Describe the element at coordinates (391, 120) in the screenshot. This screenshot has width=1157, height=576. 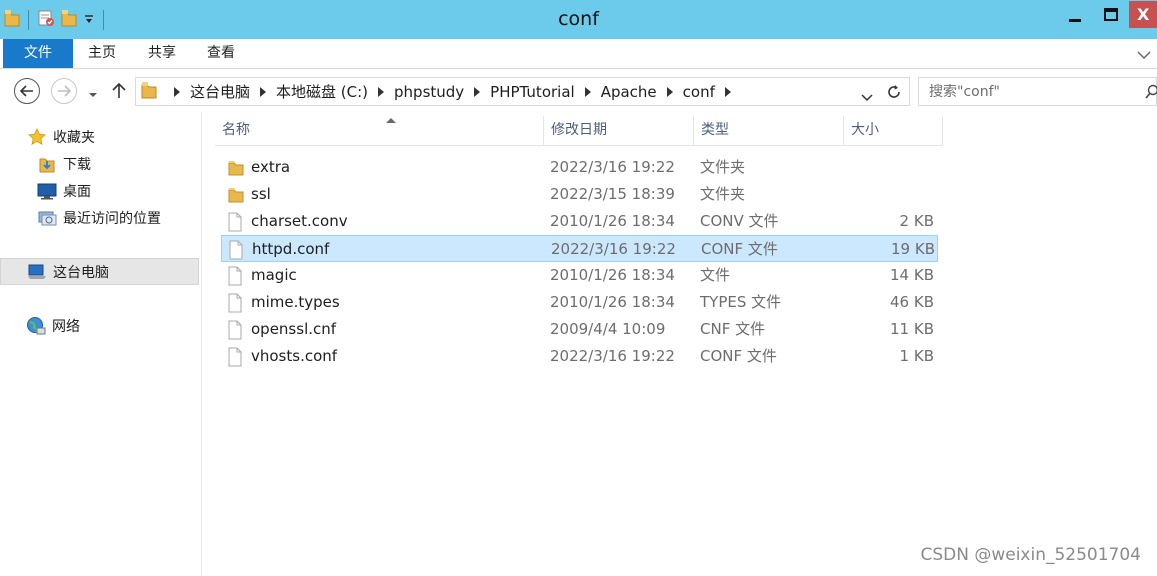
I see `sort-ascending-icon` at that location.